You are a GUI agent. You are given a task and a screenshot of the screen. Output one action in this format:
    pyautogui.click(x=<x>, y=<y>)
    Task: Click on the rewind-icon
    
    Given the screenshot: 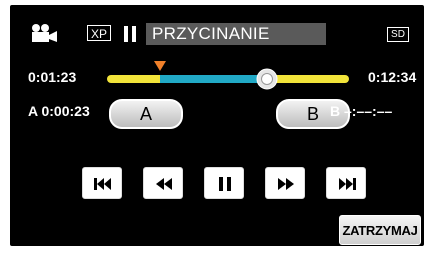 What is the action you would take?
    pyautogui.click(x=164, y=184)
    